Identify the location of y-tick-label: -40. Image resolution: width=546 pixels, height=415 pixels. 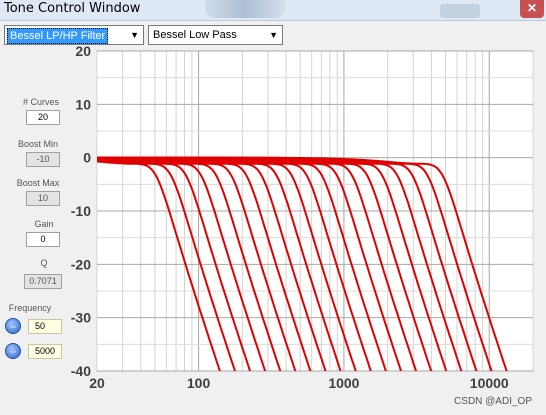
(81, 371).